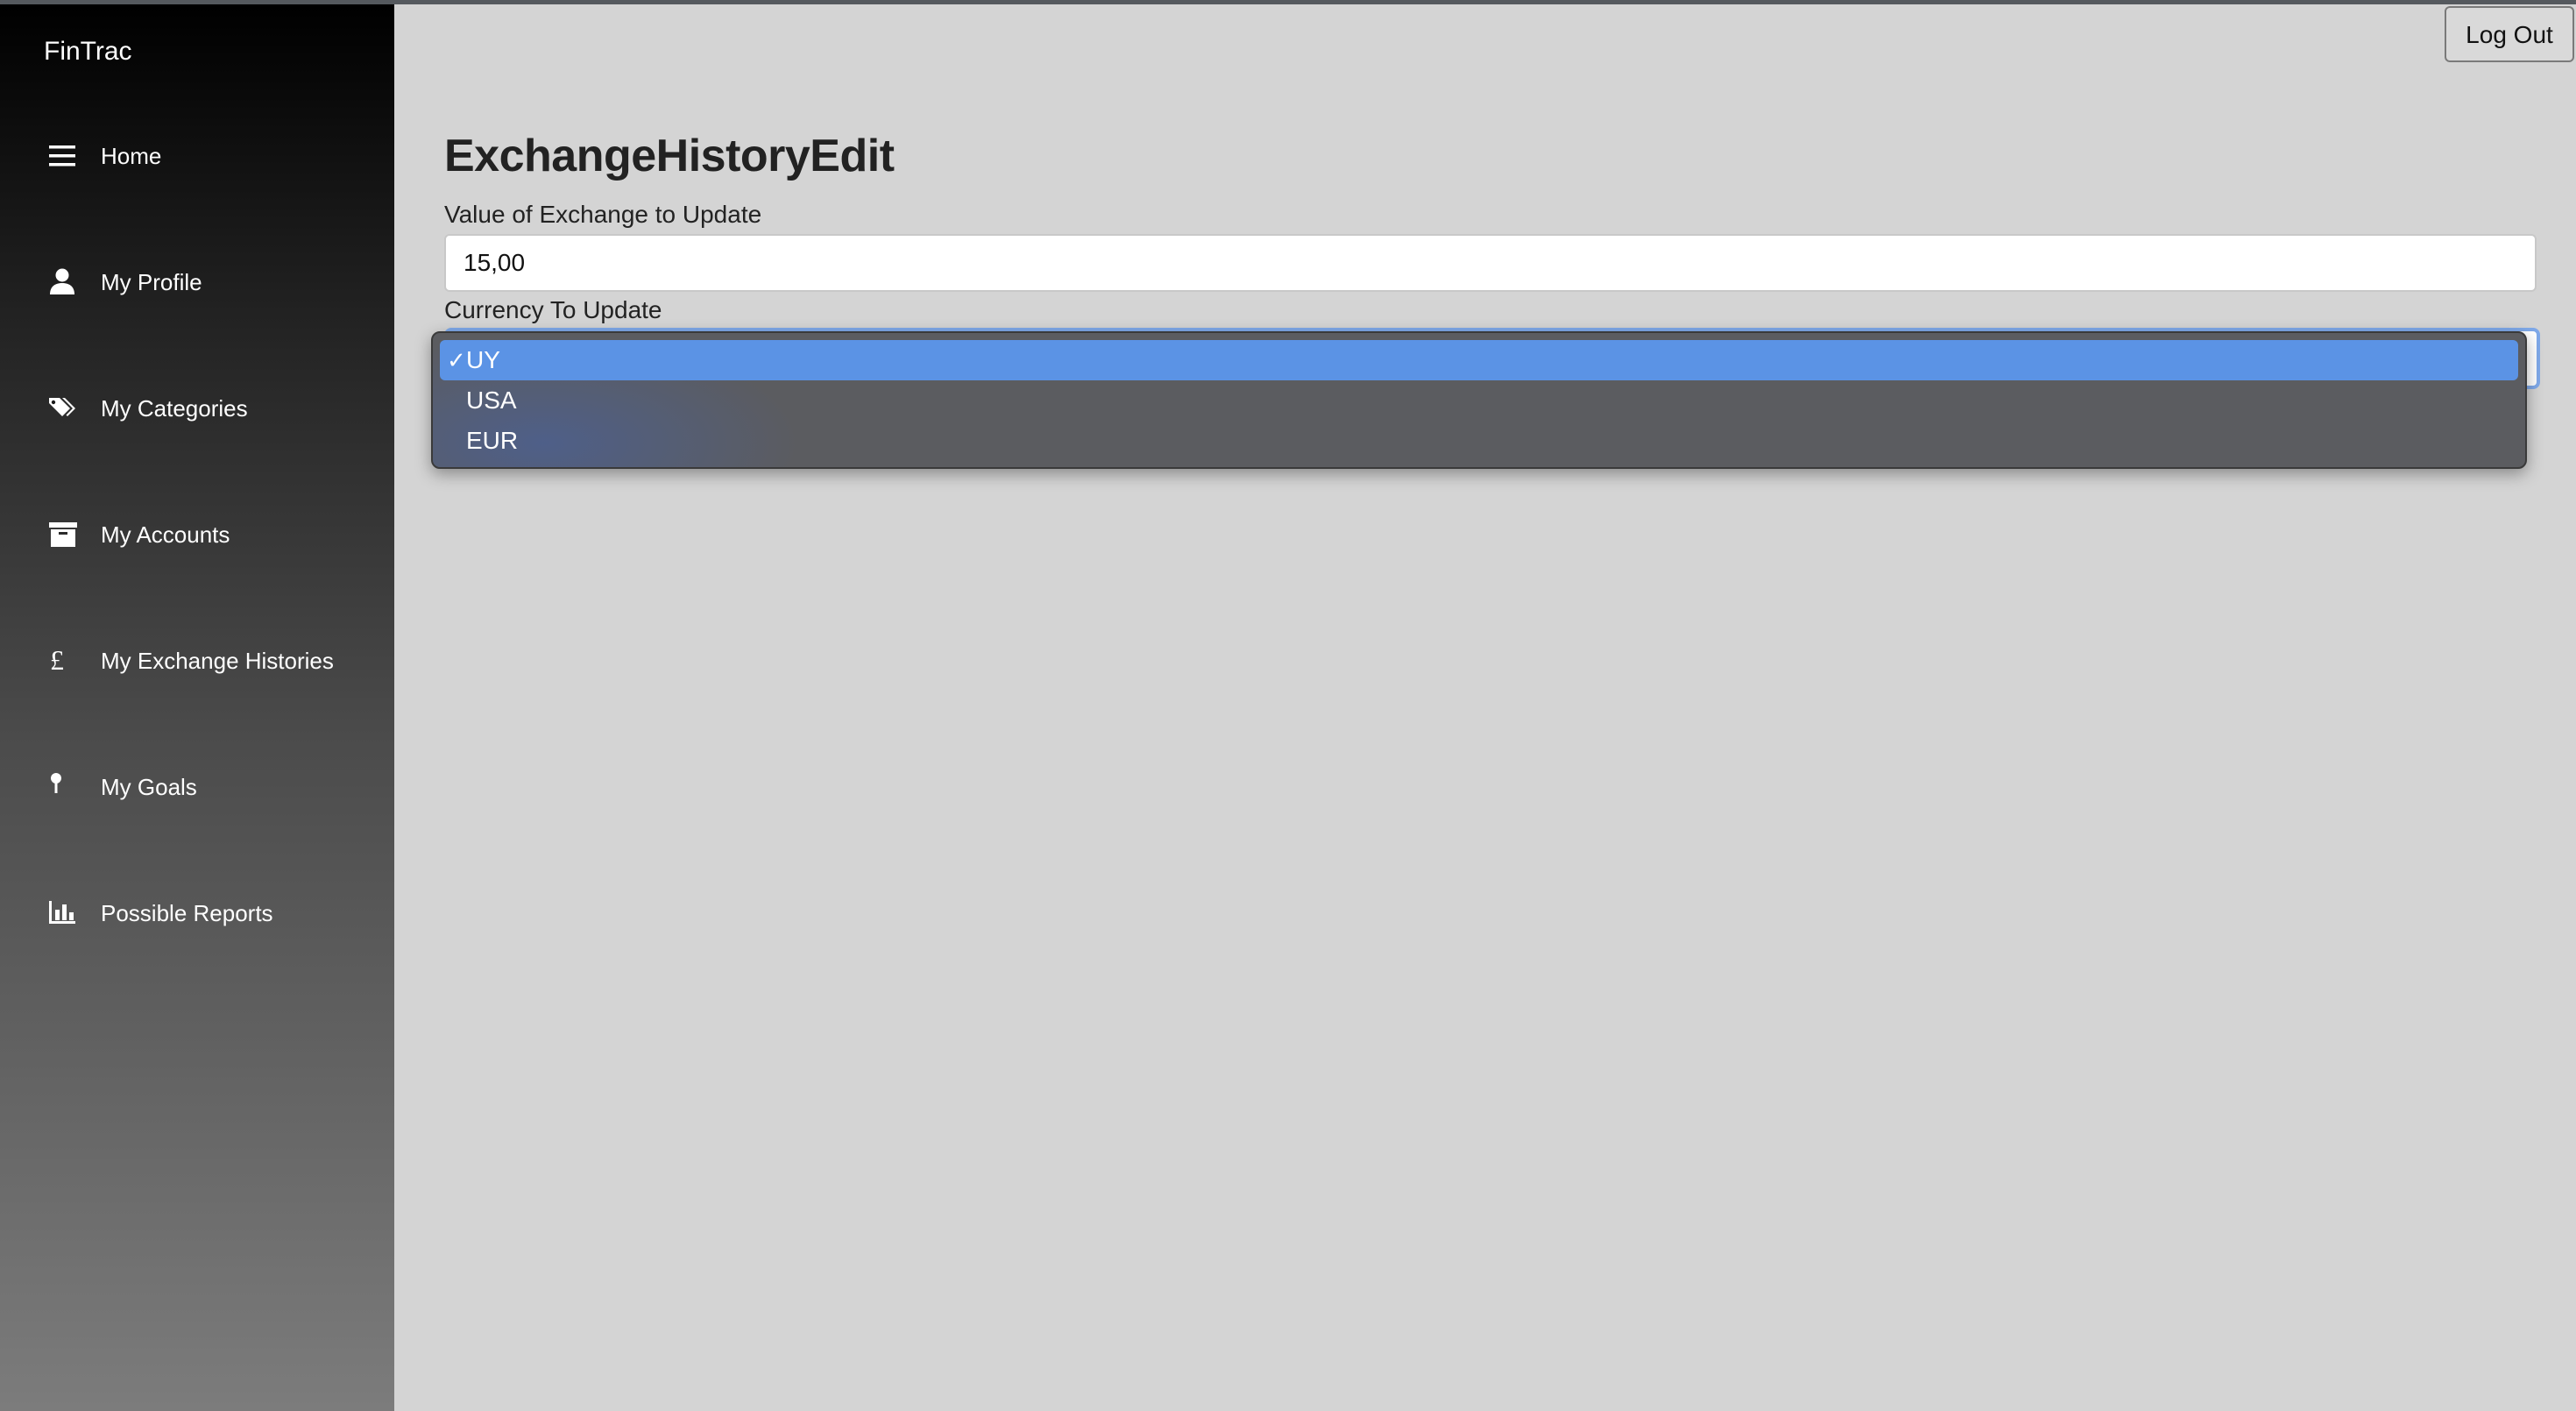 The height and width of the screenshot is (1411, 2576). I want to click on sidebar-item-my-exchange-histories: £ My Exchange Histories, so click(197, 661).